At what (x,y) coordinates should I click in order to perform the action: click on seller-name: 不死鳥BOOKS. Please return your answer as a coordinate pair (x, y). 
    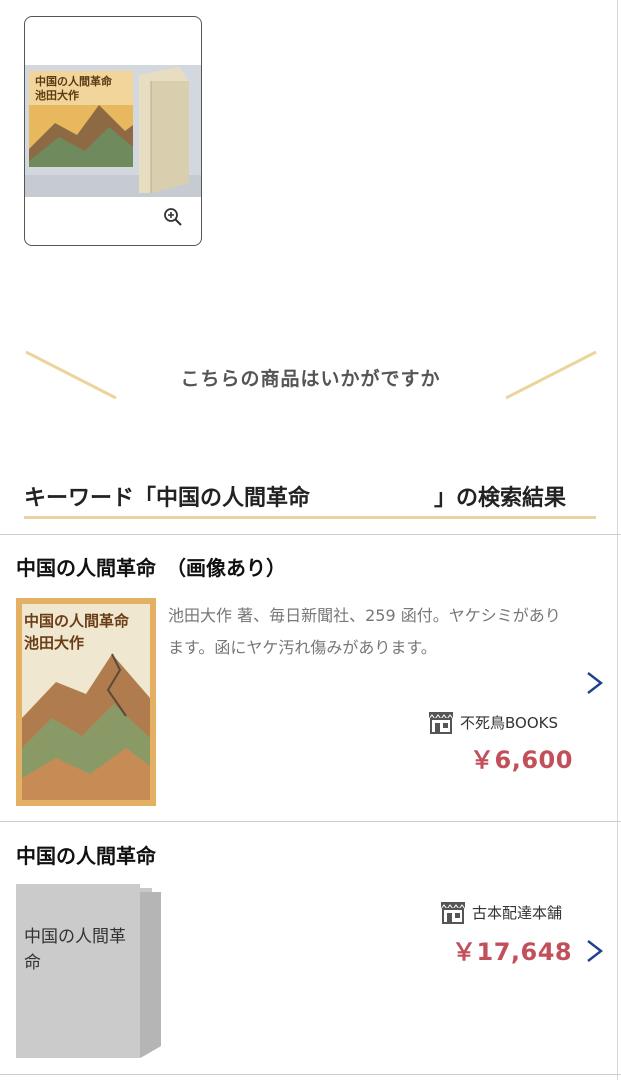
    Looking at the image, I should click on (509, 722).